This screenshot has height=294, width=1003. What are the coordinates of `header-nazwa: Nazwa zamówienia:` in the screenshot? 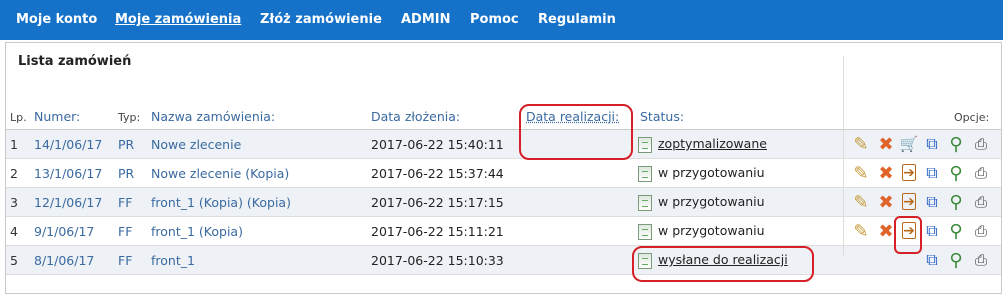 It's located at (213, 116).